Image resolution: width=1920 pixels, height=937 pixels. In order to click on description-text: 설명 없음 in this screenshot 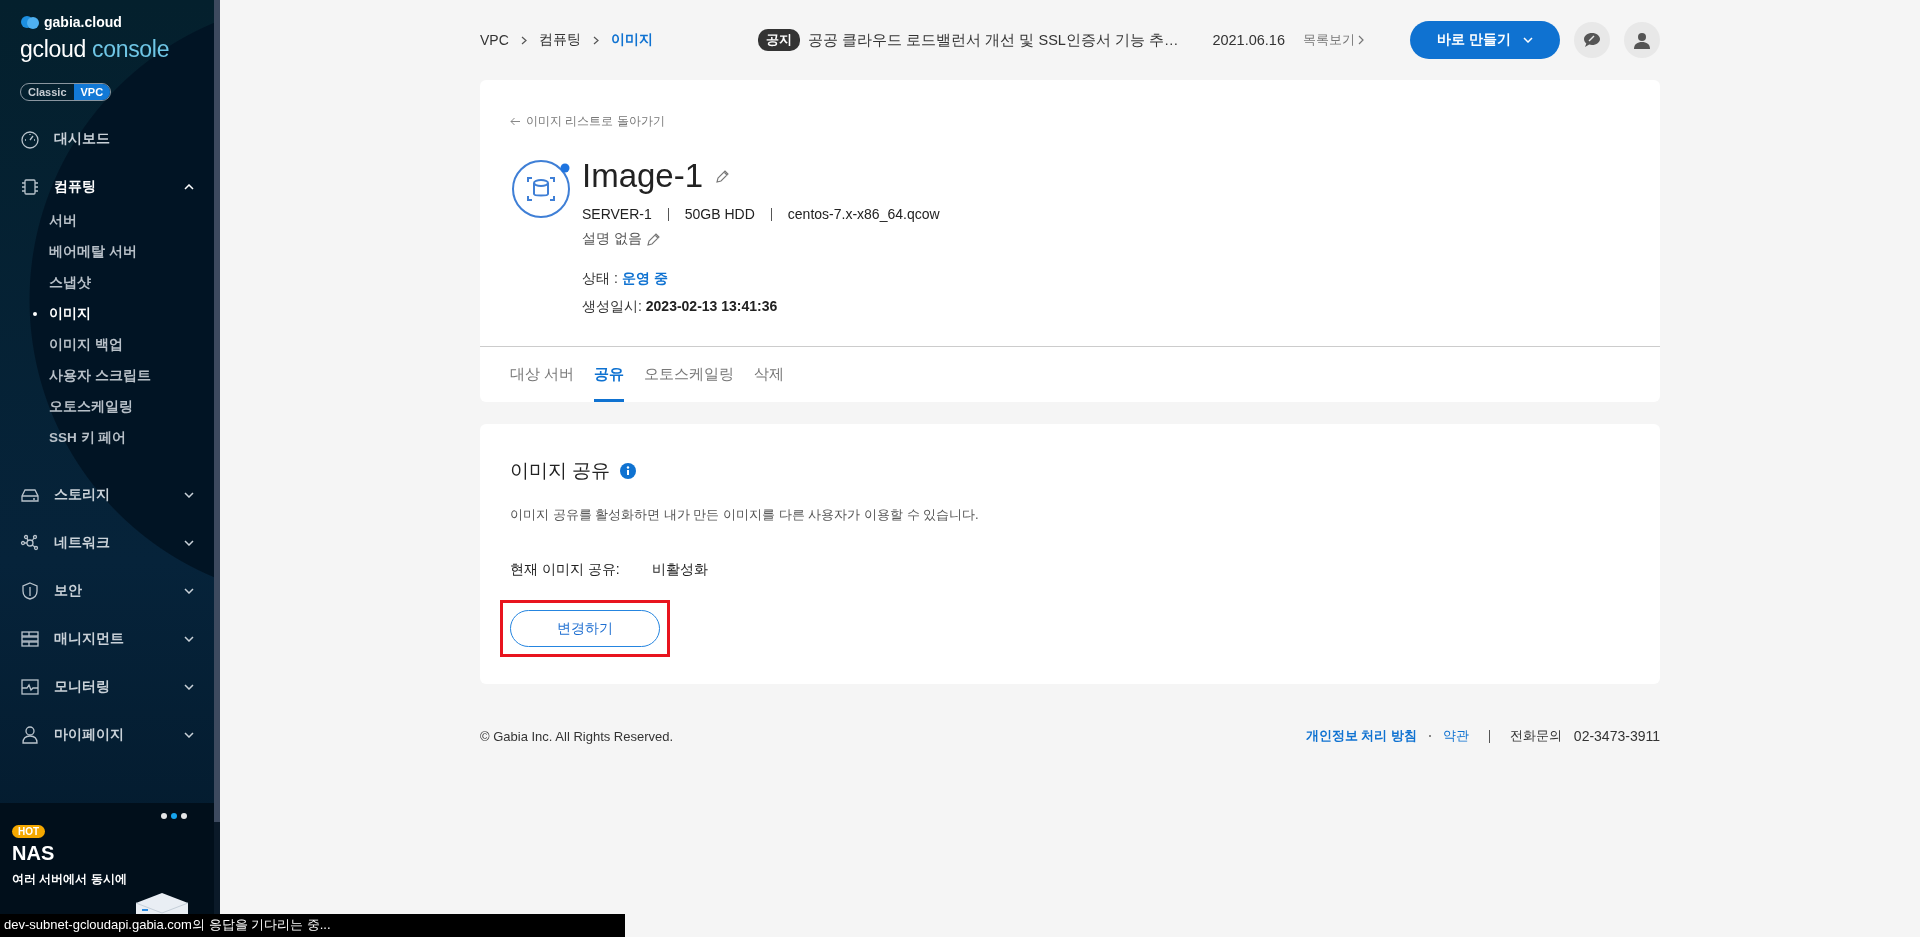, I will do `click(612, 239)`.